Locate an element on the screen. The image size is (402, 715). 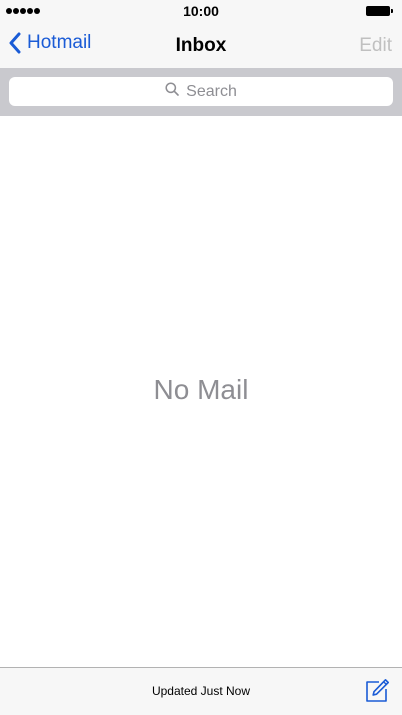
status-time: 10:00 is located at coordinates (201, 11).